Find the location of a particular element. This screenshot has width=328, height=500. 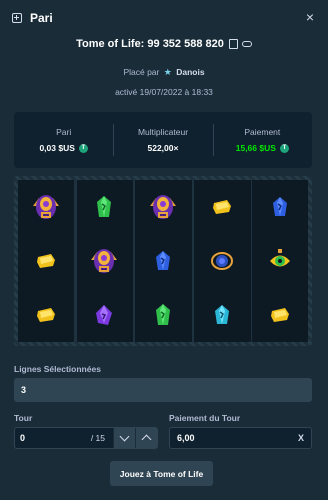

stat-value: 0,03 $US is located at coordinates (63, 148).